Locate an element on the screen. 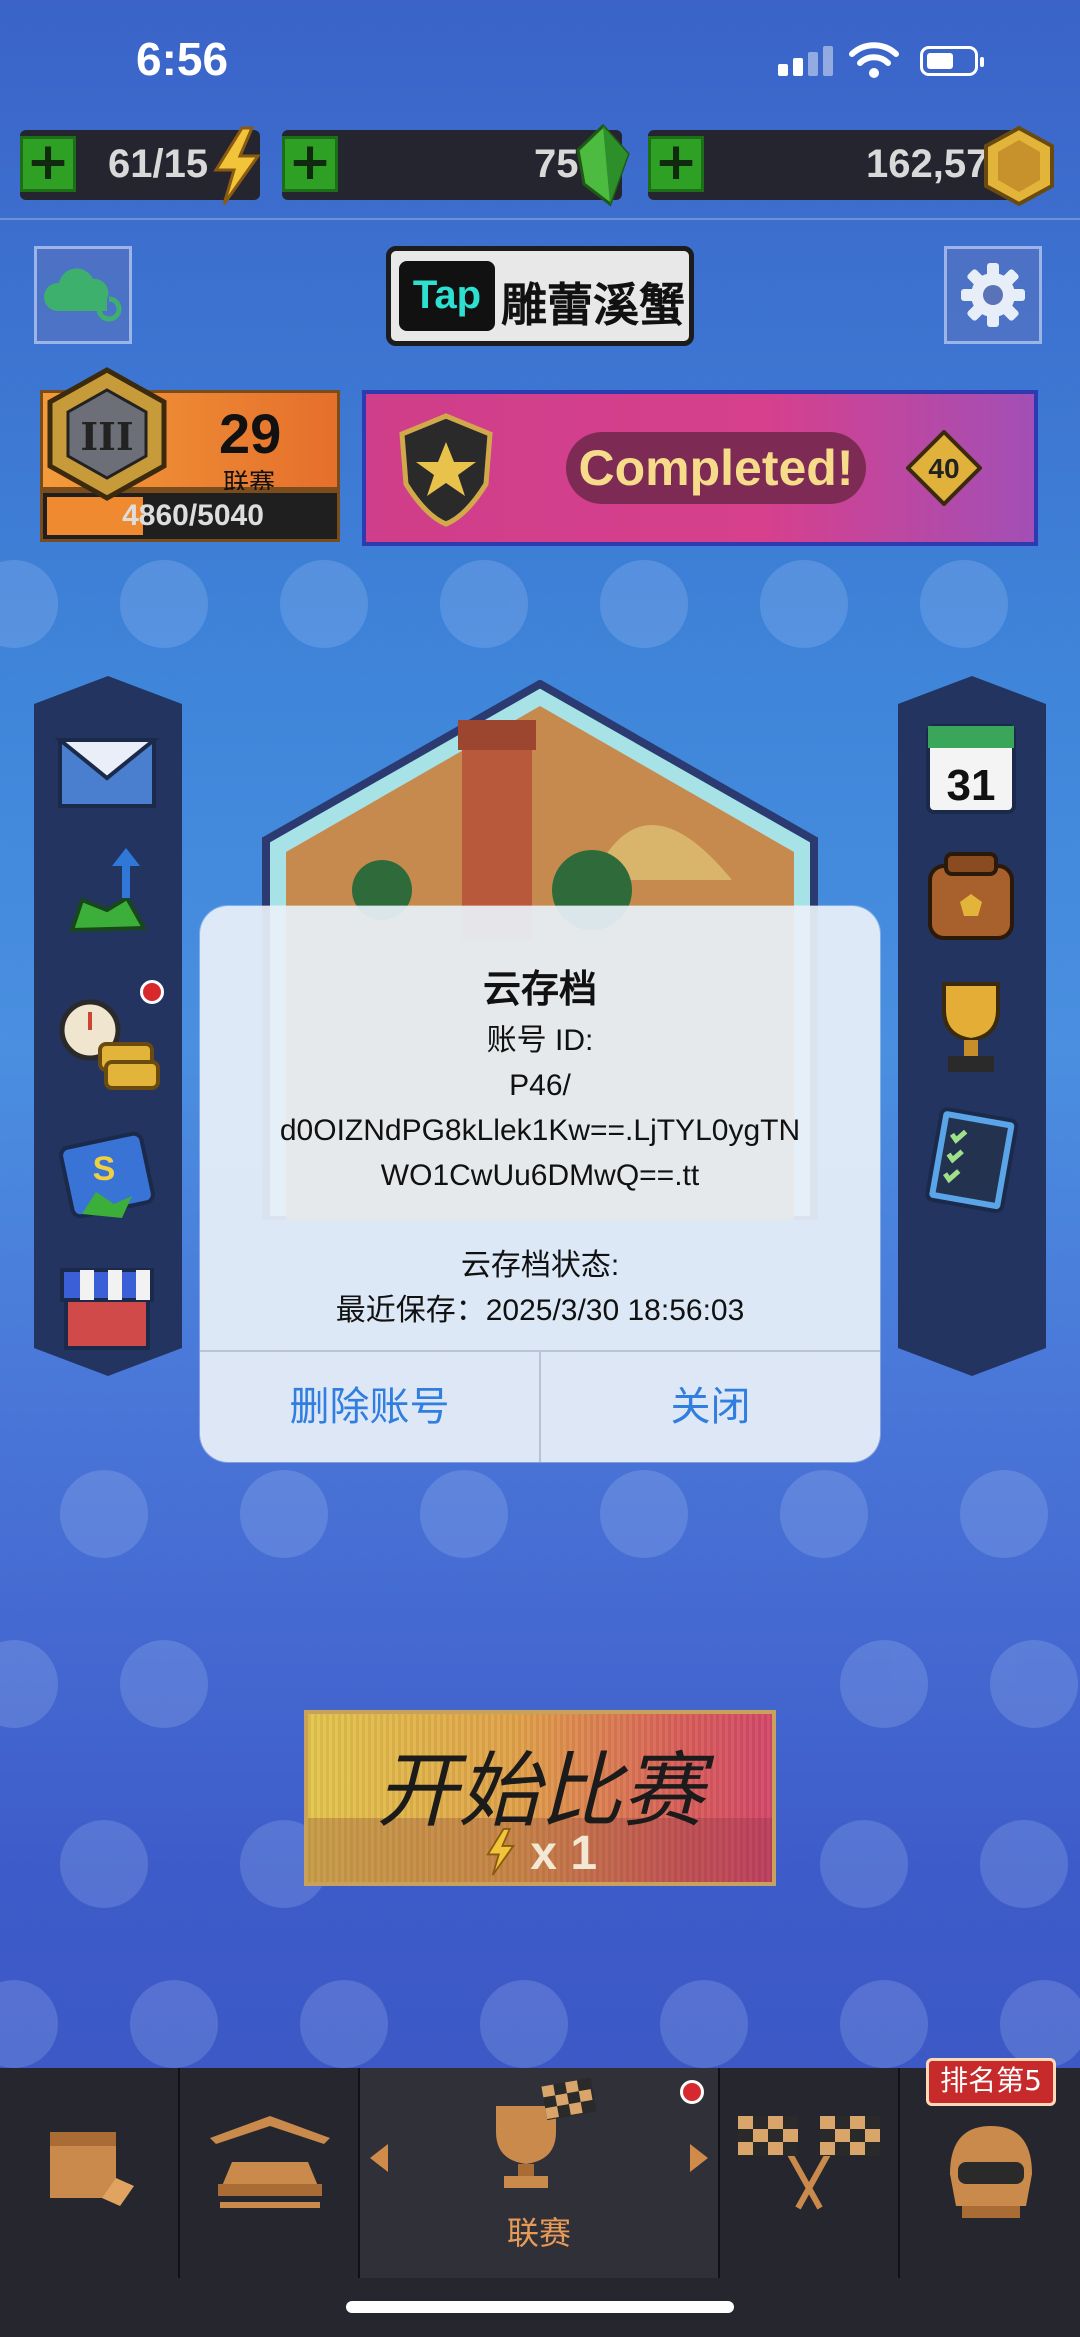  svg-text: 40 is located at coordinates (943, 468).